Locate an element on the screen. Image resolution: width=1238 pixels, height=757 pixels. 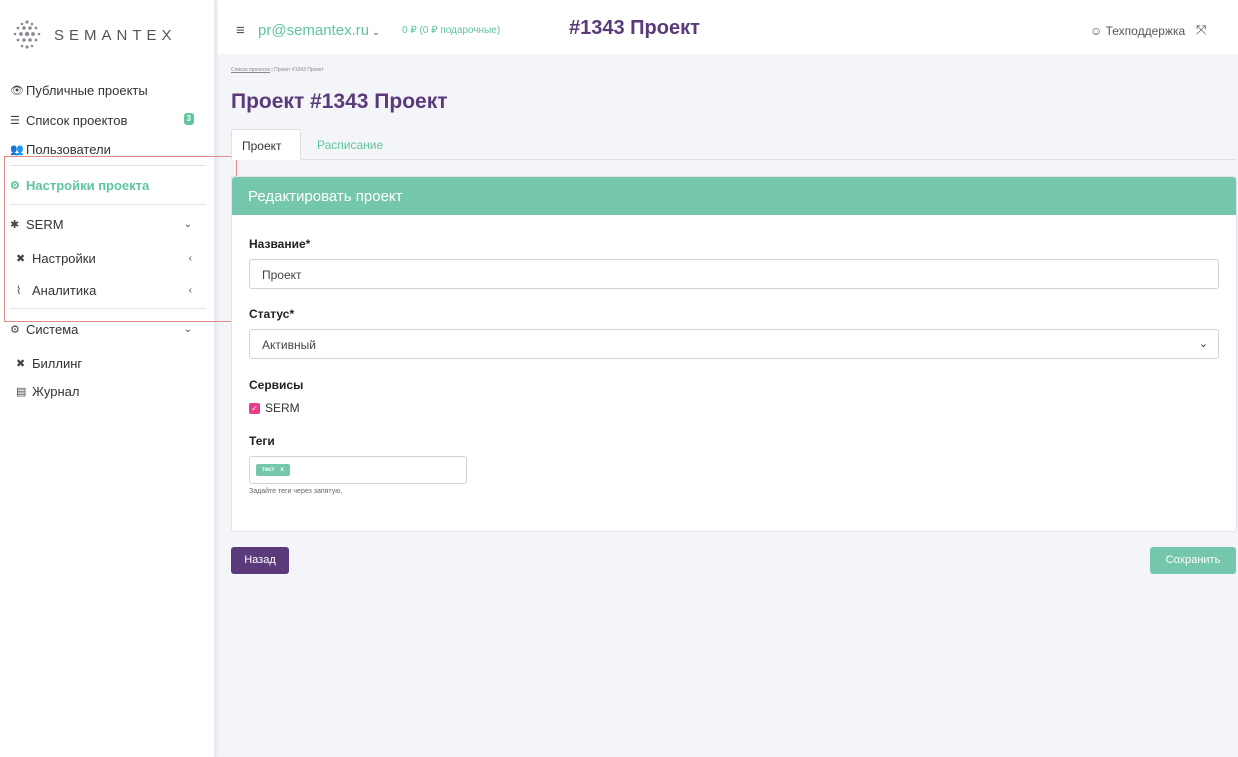
sidebar-item-projects-list: ☰ Список проектов 3 is located at coordinates (105, 120).